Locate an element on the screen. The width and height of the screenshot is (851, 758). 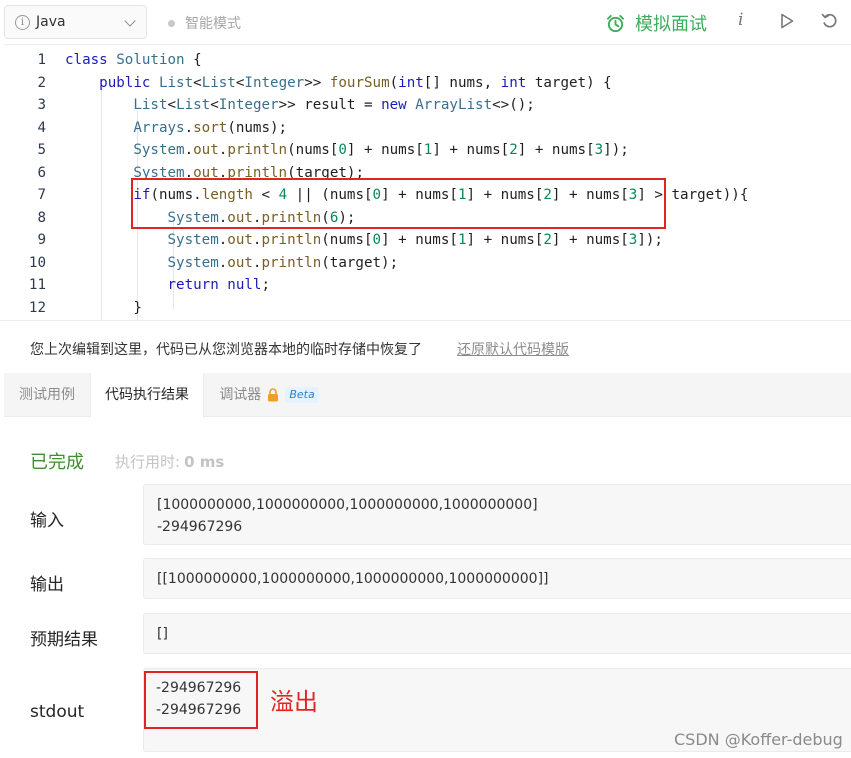
tab-debugger: 调试器 Beta is located at coordinates (269, 395).